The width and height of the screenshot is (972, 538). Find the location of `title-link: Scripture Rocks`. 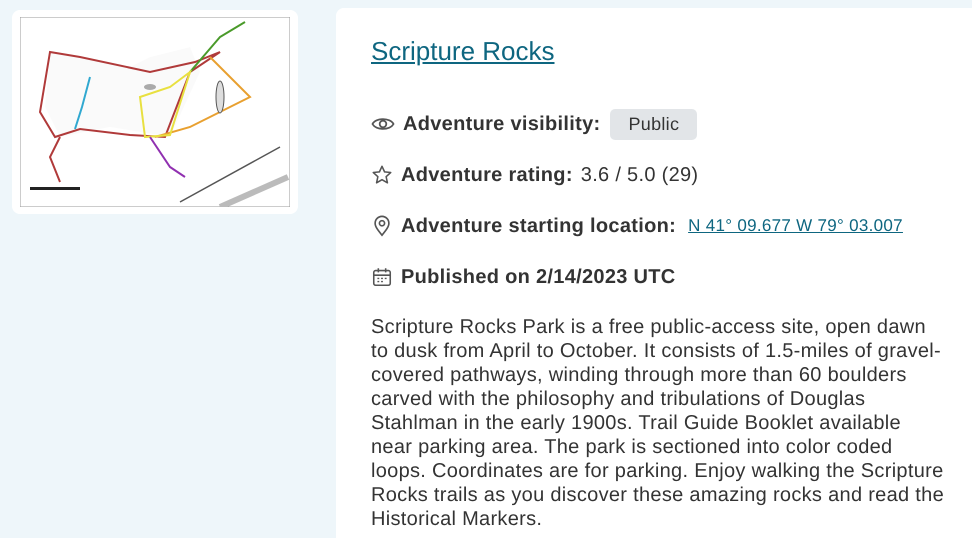

title-link: Scripture Rocks is located at coordinates (462, 51).